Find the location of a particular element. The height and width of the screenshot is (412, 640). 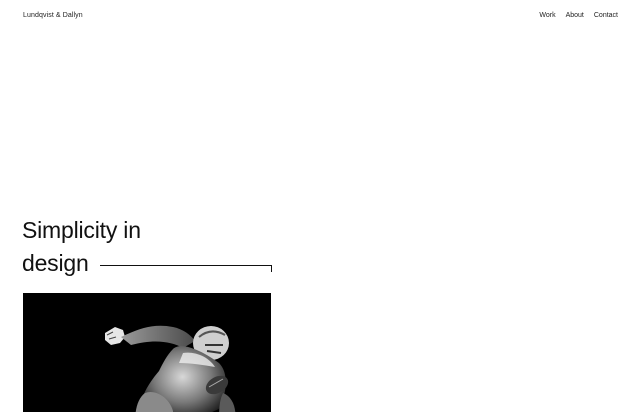

decorative-rule is located at coordinates (186, 268).